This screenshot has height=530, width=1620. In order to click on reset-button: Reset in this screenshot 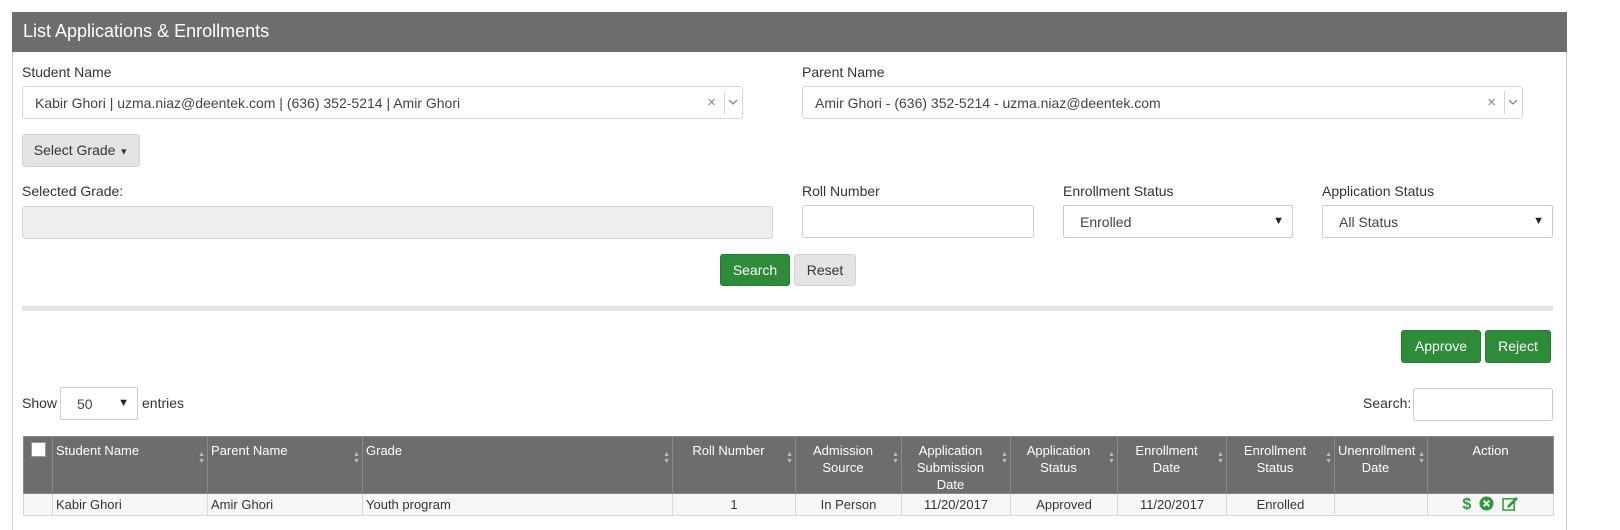, I will do `click(825, 270)`.